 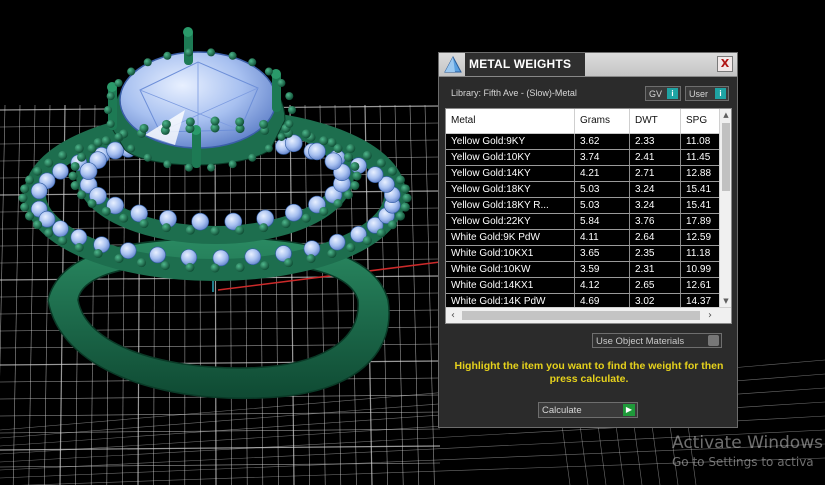 I want to click on grams-cell: 4.11, so click(x=602, y=237).